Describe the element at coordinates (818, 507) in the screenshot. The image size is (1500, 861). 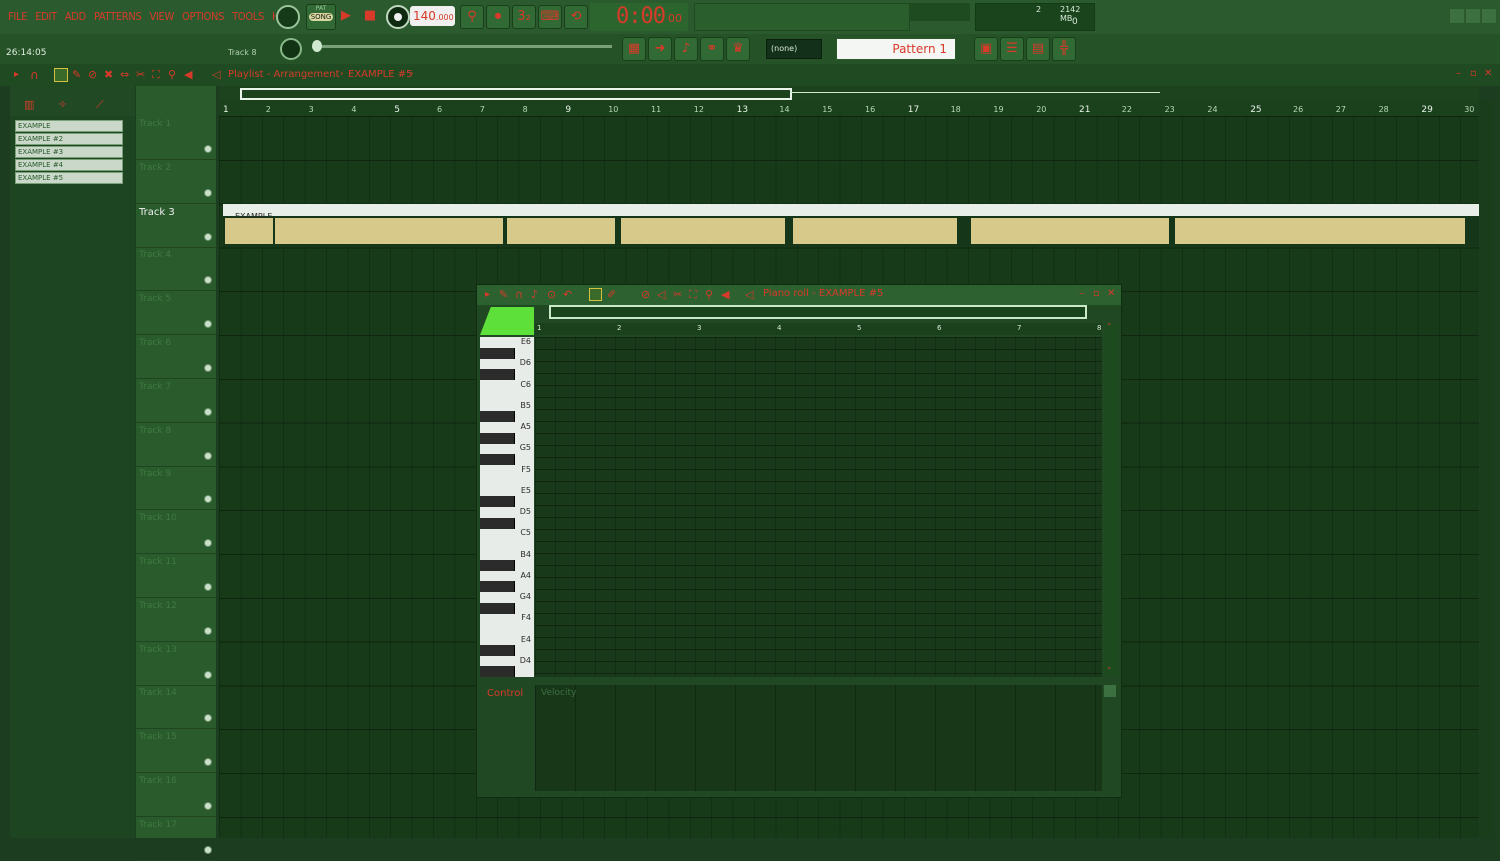
I see `piano-roll-note-grid` at that location.